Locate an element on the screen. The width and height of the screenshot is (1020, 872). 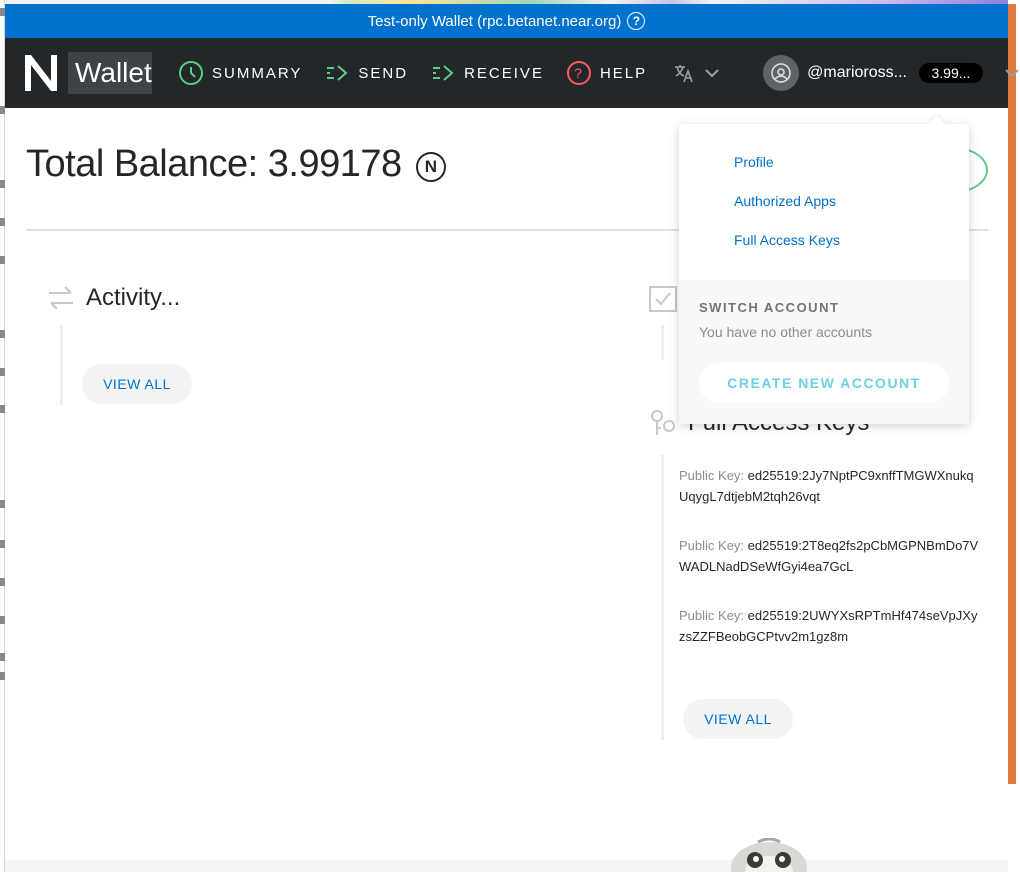
create-new-account-button: CREATE NEW ACCOUNT is located at coordinates (824, 383).